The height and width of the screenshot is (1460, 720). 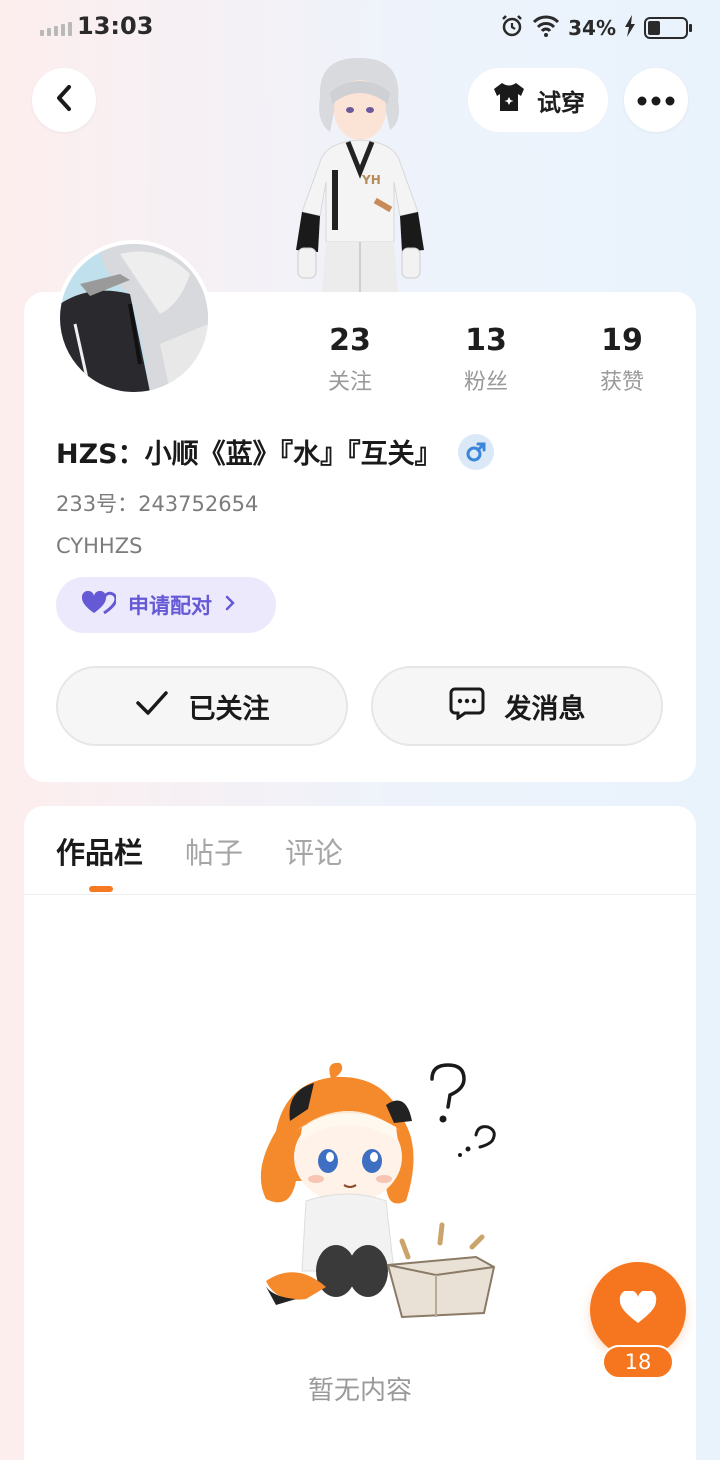 What do you see at coordinates (668, 28) in the screenshot?
I see `battery-icon` at bounding box center [668, 28].